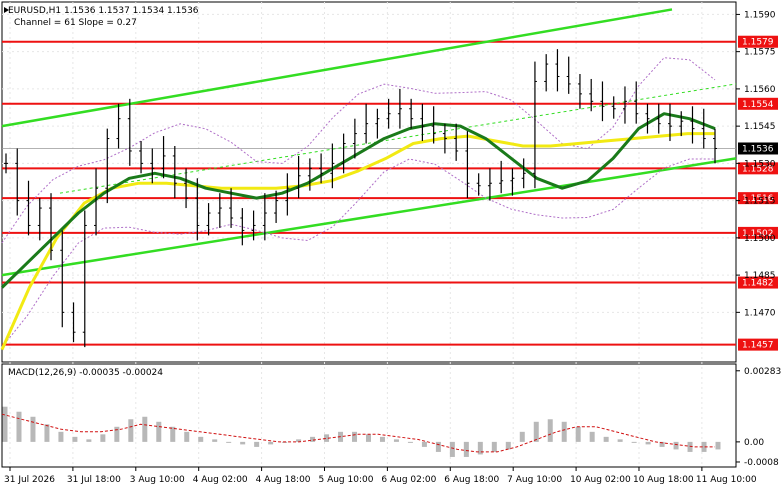 This screenshot has height=489, width=781. What do you see at coordinates (726, 480) in the screenshot?
I see `x-tick-label: 11 Aug 10:00` at bounding box center [726, 480].